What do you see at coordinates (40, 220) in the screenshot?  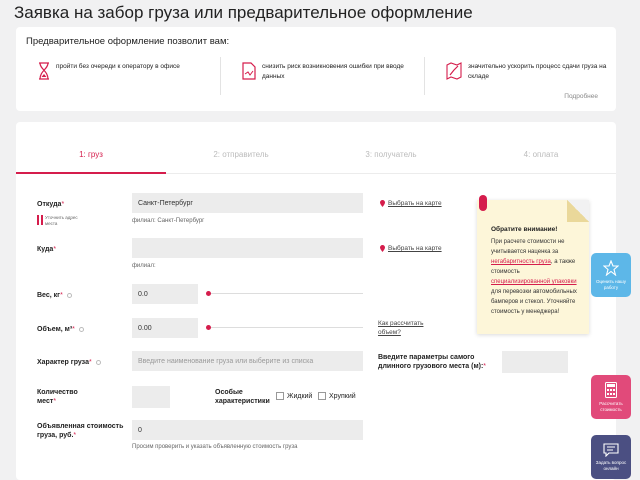 I see `pin-icon` at bounding box center [40, 220].